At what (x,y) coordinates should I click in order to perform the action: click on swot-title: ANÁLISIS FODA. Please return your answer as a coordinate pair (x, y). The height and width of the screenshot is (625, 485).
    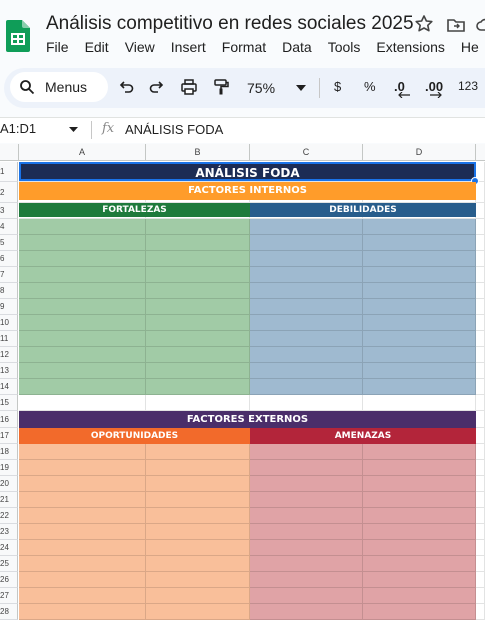
    Looking at the image, I should click on (247, 171).